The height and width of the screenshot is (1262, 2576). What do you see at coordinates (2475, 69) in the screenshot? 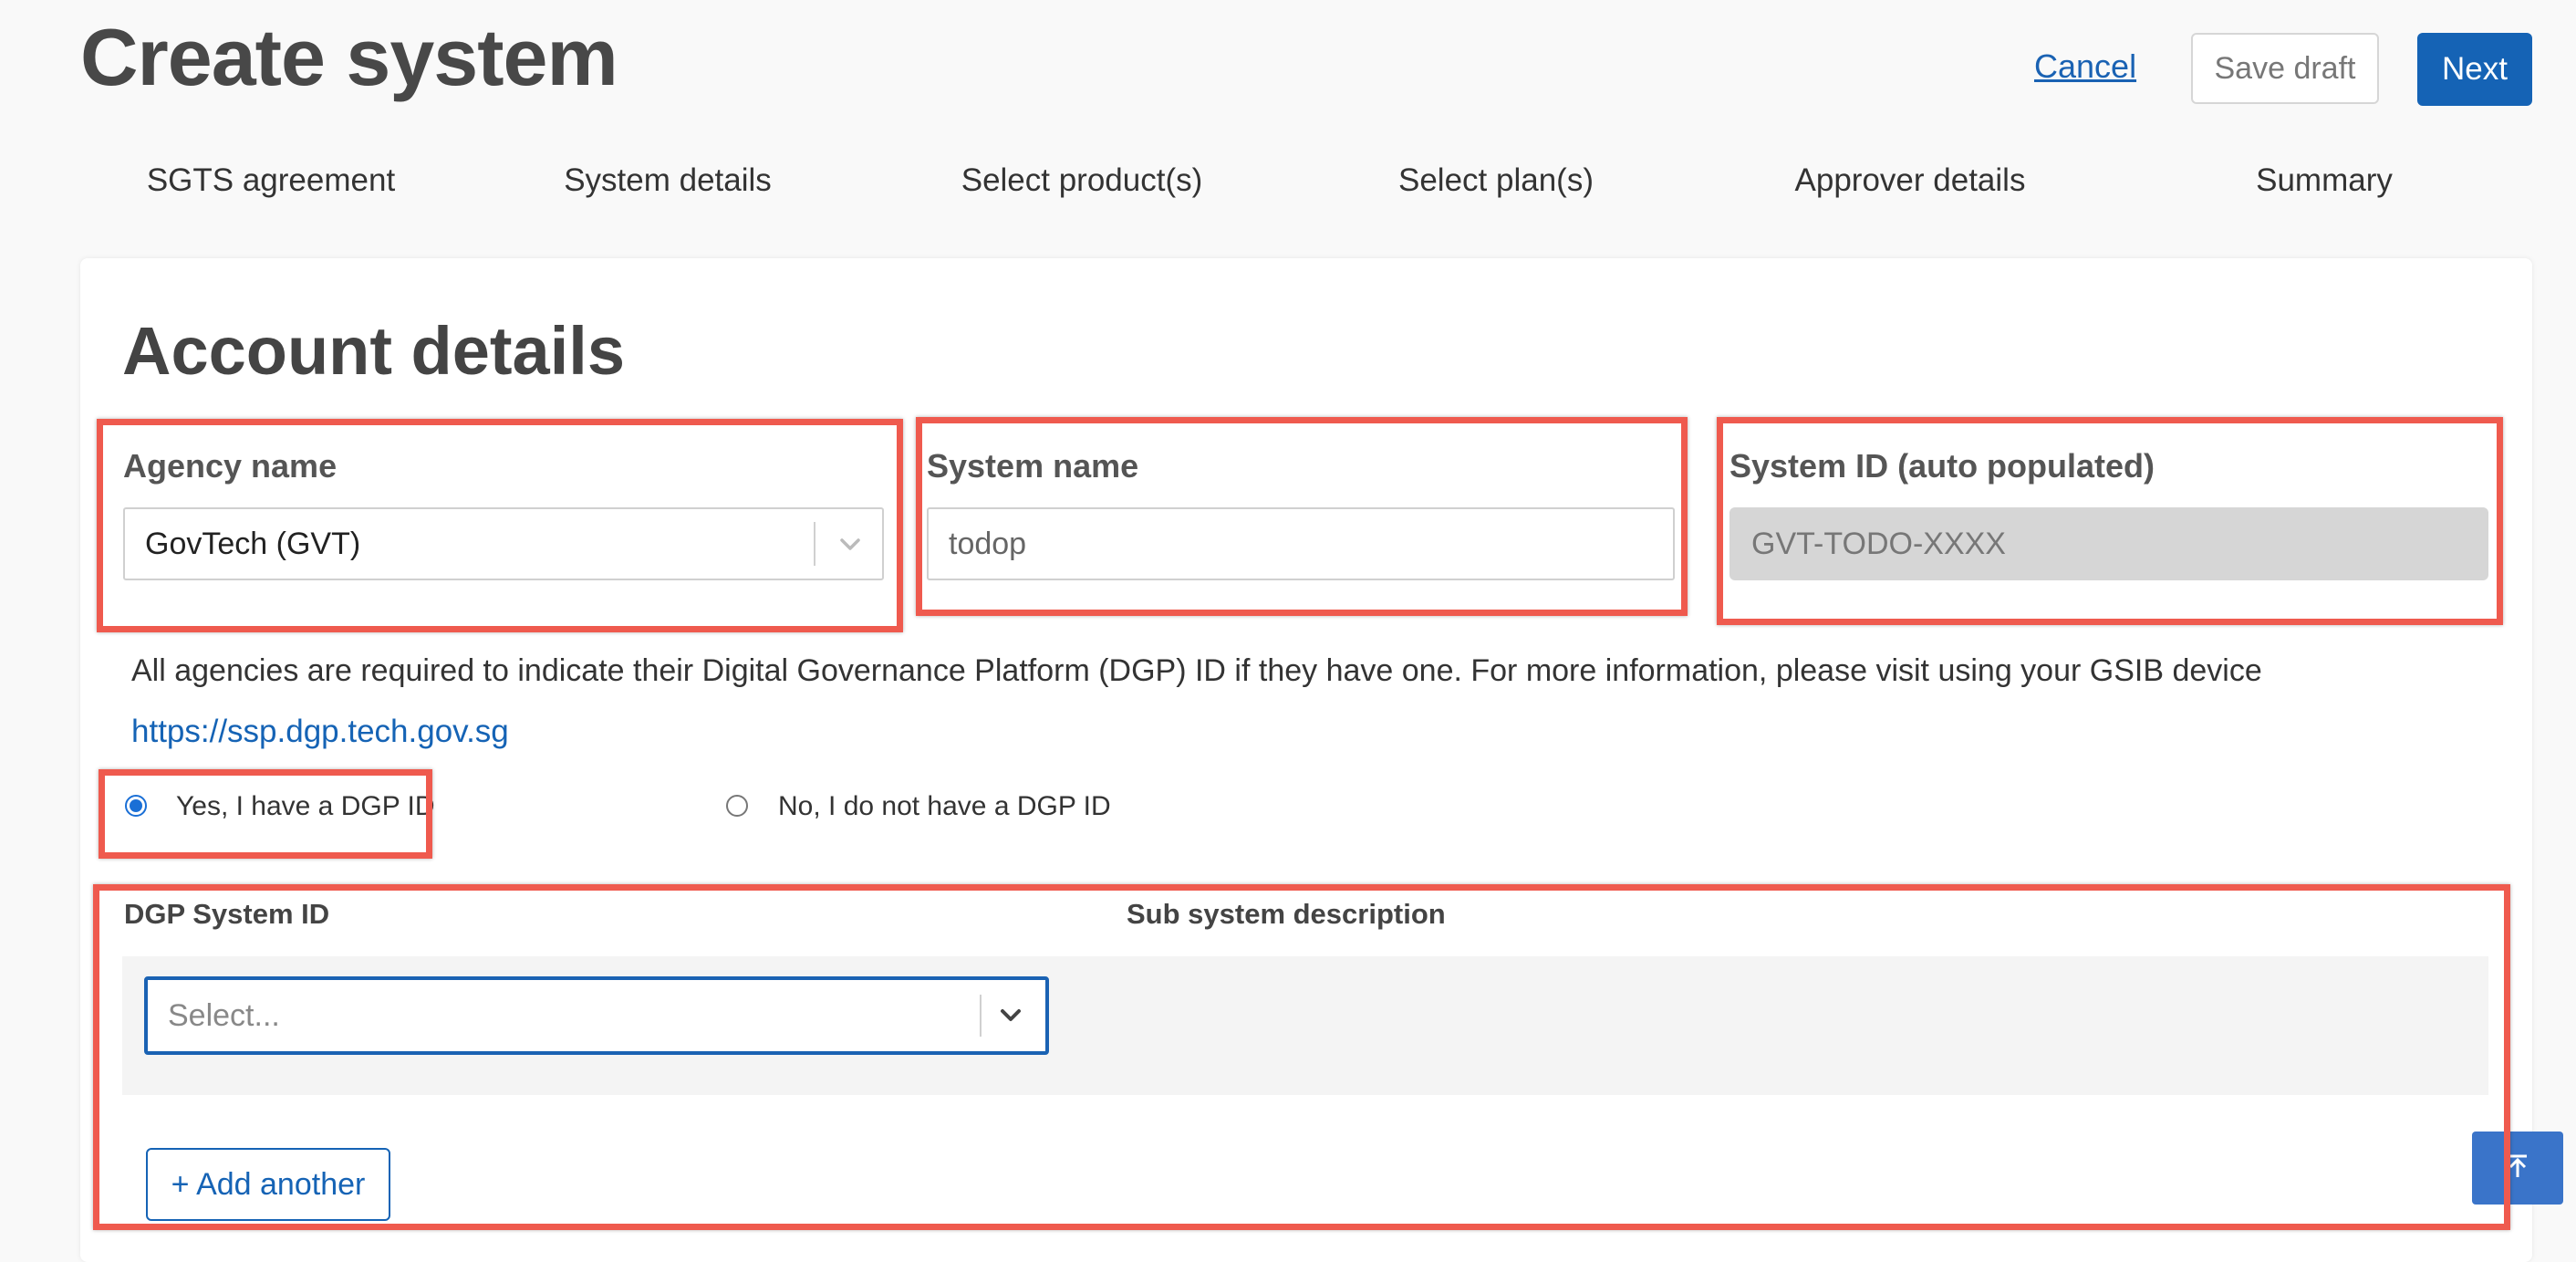
I see `next-button: Next` at bounding box center [2475, 69].